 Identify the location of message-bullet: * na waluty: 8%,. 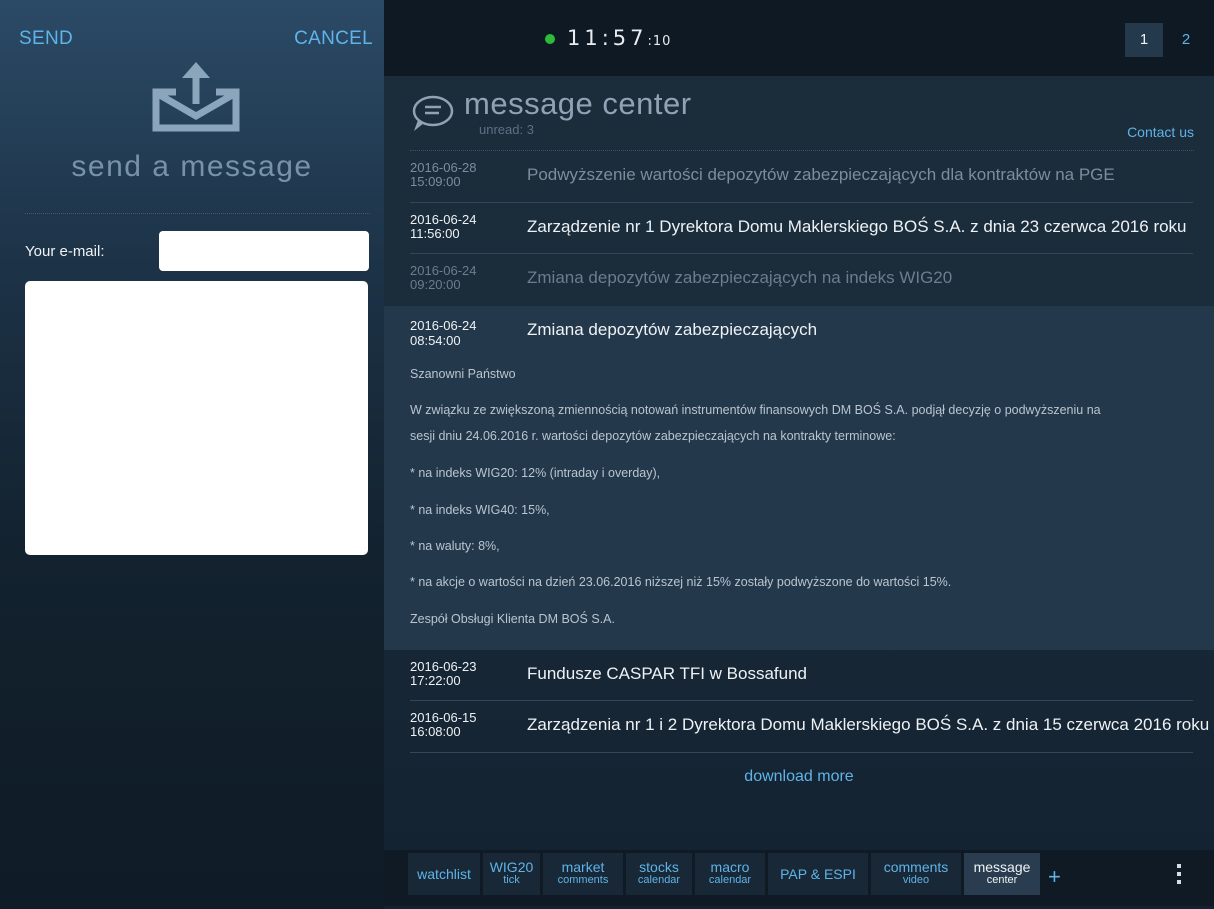
(455, 546).